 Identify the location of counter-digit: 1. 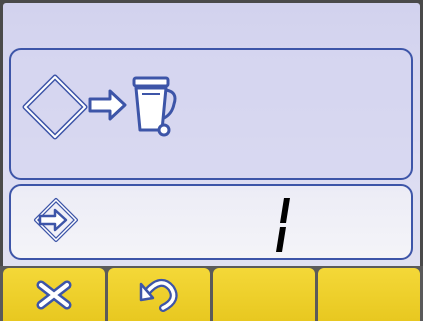
(283, 225).